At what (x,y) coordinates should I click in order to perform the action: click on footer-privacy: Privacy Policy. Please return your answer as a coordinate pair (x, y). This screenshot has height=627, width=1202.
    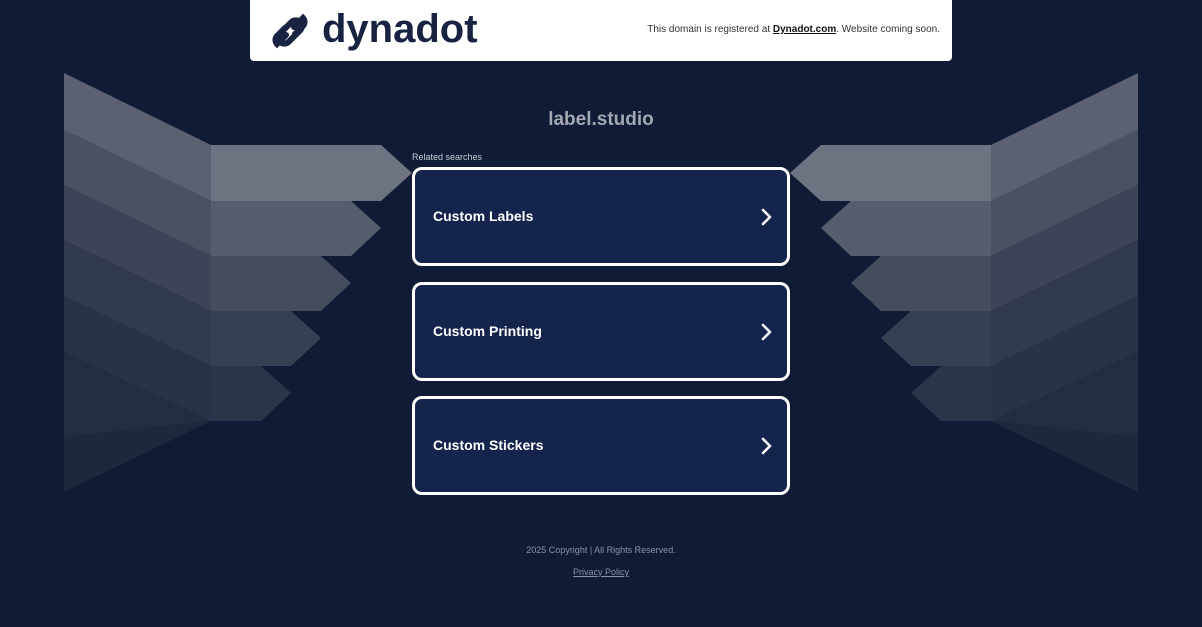
    Looking at the image, I should click on (601, 572).